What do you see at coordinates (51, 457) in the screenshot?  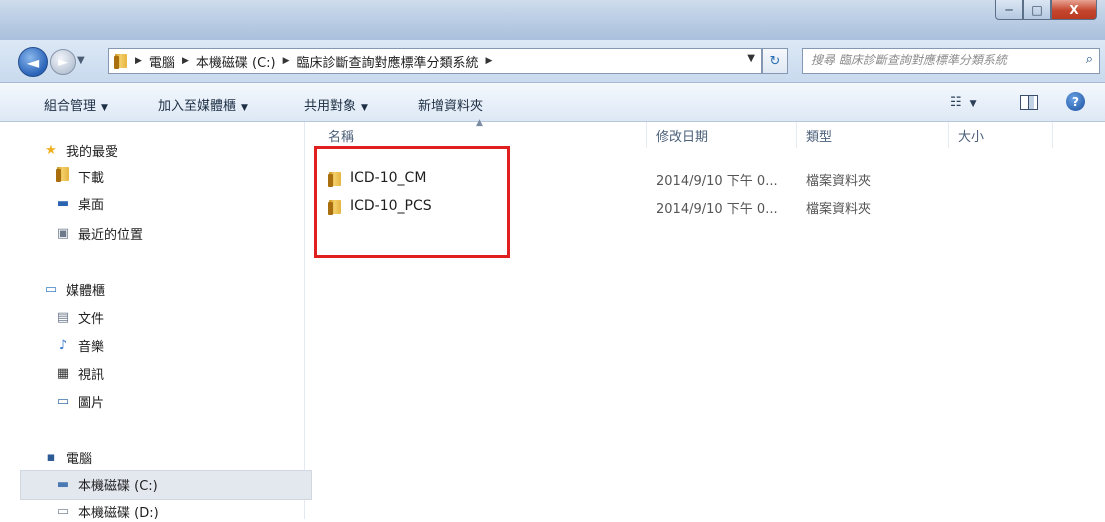 I see `computer-icon: ▪` at bounding box center [51, 457].